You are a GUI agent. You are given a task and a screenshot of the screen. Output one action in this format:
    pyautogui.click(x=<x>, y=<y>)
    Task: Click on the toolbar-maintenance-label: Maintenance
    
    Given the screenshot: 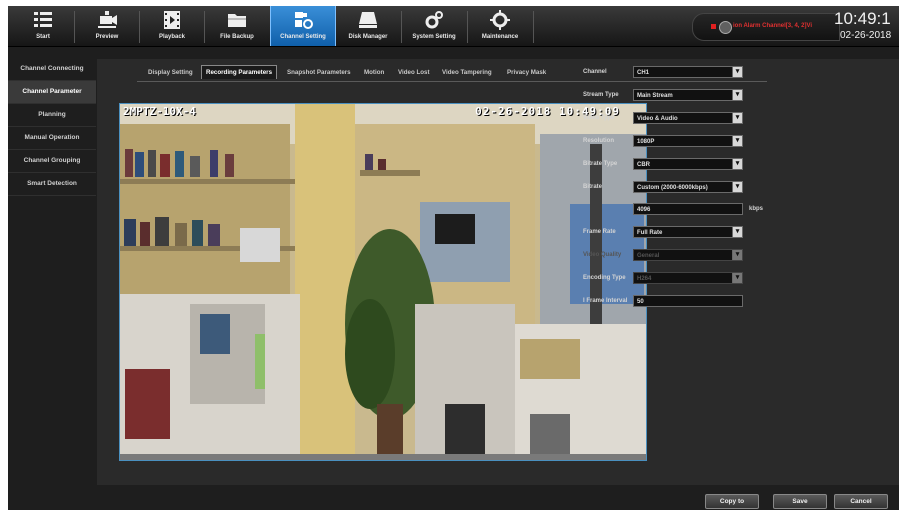 What is the action you would take?
    pyautogui.click(x=500, y=37)
    